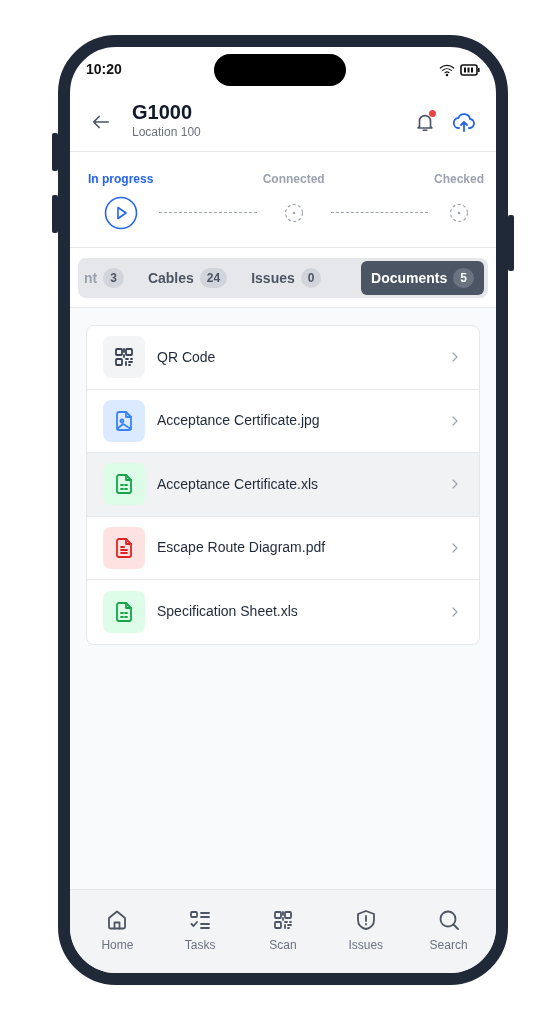 This screenshot has height=1024, width=553. I want to click on count-badge: 3, so click(113, 278).